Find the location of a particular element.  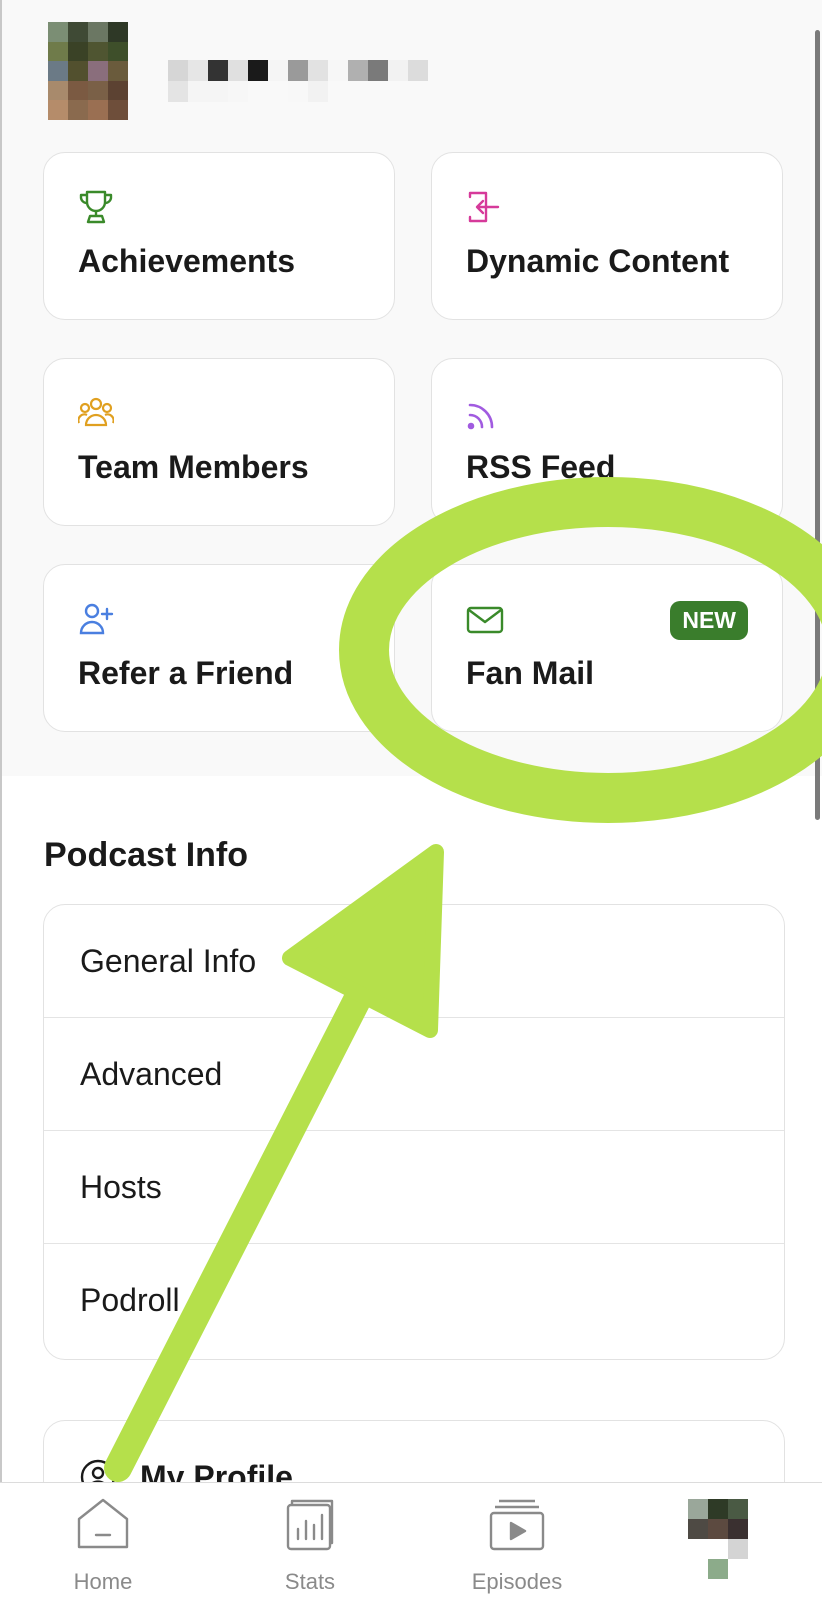

new-badge: NEW is located at coordinates (709, 620).